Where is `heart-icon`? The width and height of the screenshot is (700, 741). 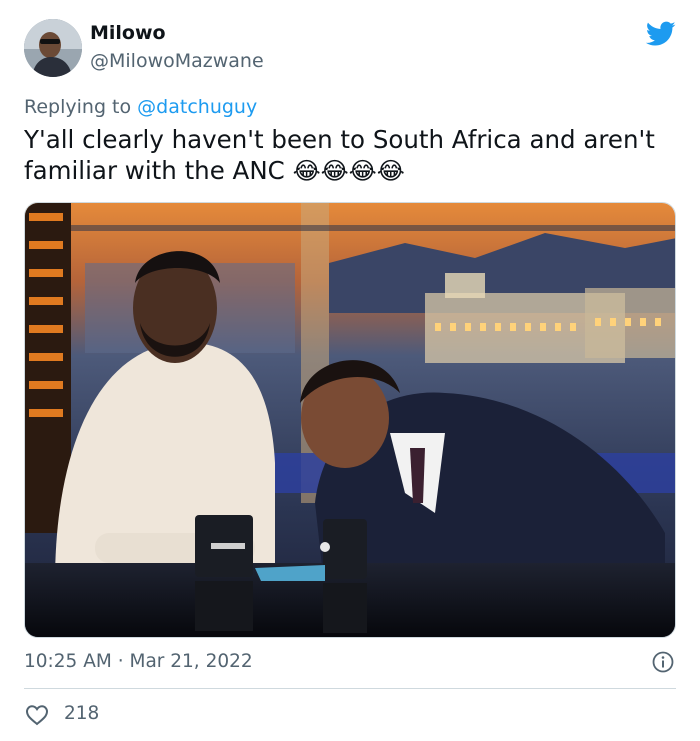 heart-icon is located at coordinates (37, 715).